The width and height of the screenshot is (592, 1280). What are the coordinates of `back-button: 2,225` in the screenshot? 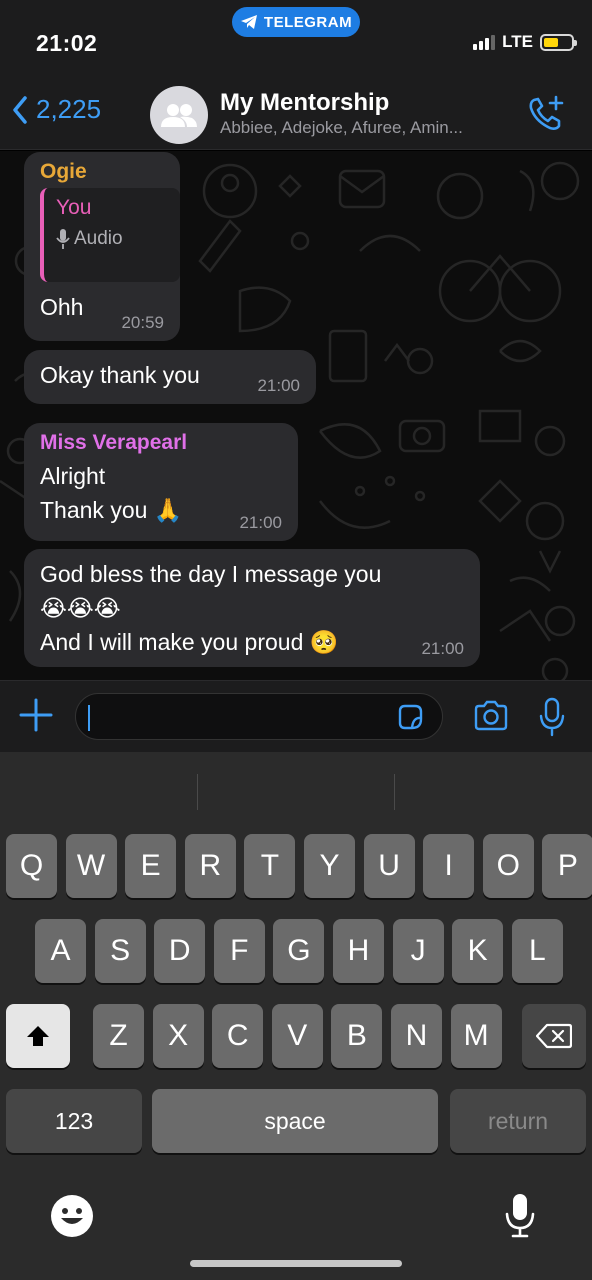 It's located at (56, 109).